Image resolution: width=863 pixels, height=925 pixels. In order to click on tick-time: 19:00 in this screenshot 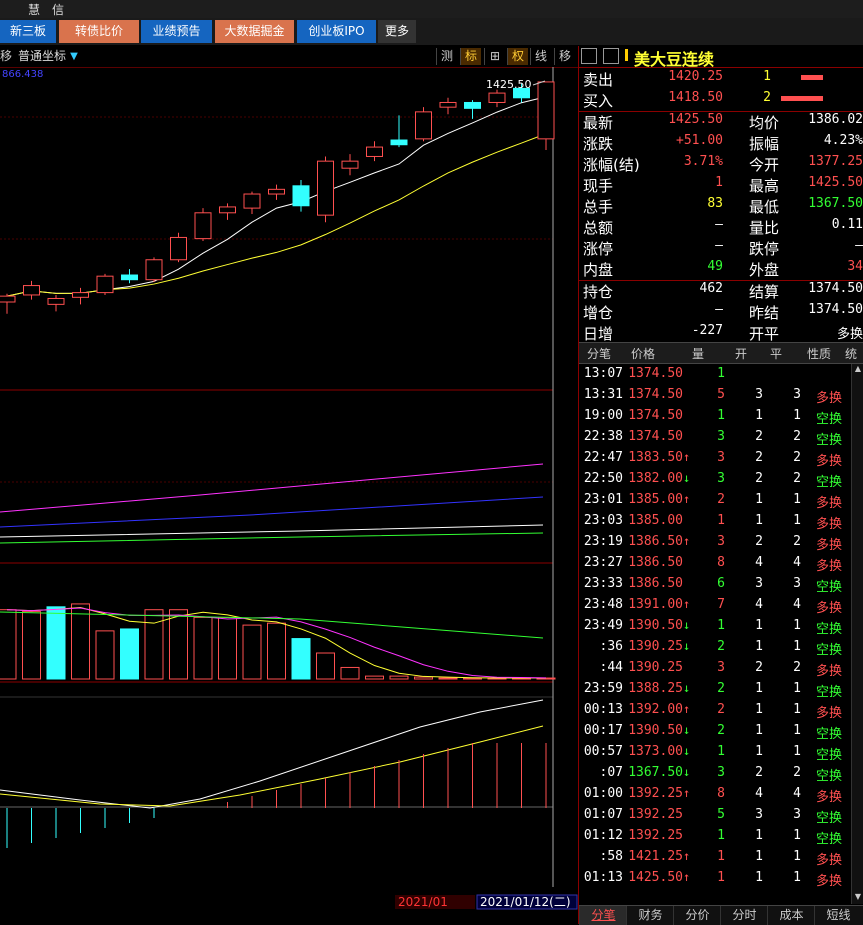, I will do `click(603, 415)`.